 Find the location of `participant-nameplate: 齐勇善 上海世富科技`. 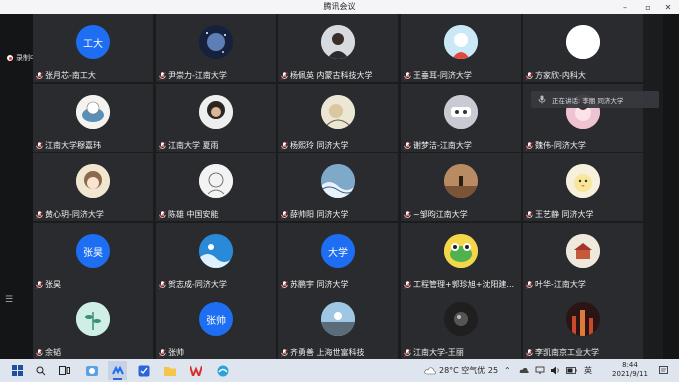

participant-nameplate: 齐勇善 上海世富科技 is located at coordinates (323, 352).